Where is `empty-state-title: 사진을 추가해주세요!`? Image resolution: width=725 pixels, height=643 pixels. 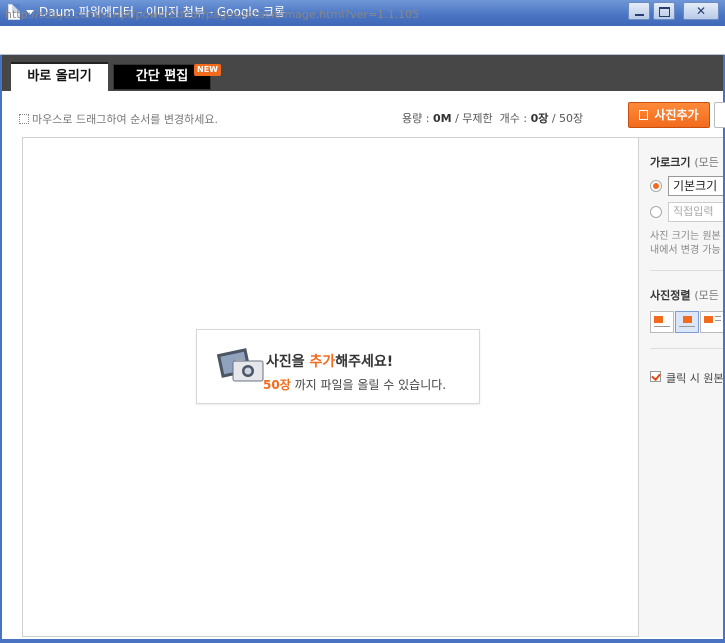 empty-state-title: 사진을 추가해주세요! is located at coordinates (329, 361).